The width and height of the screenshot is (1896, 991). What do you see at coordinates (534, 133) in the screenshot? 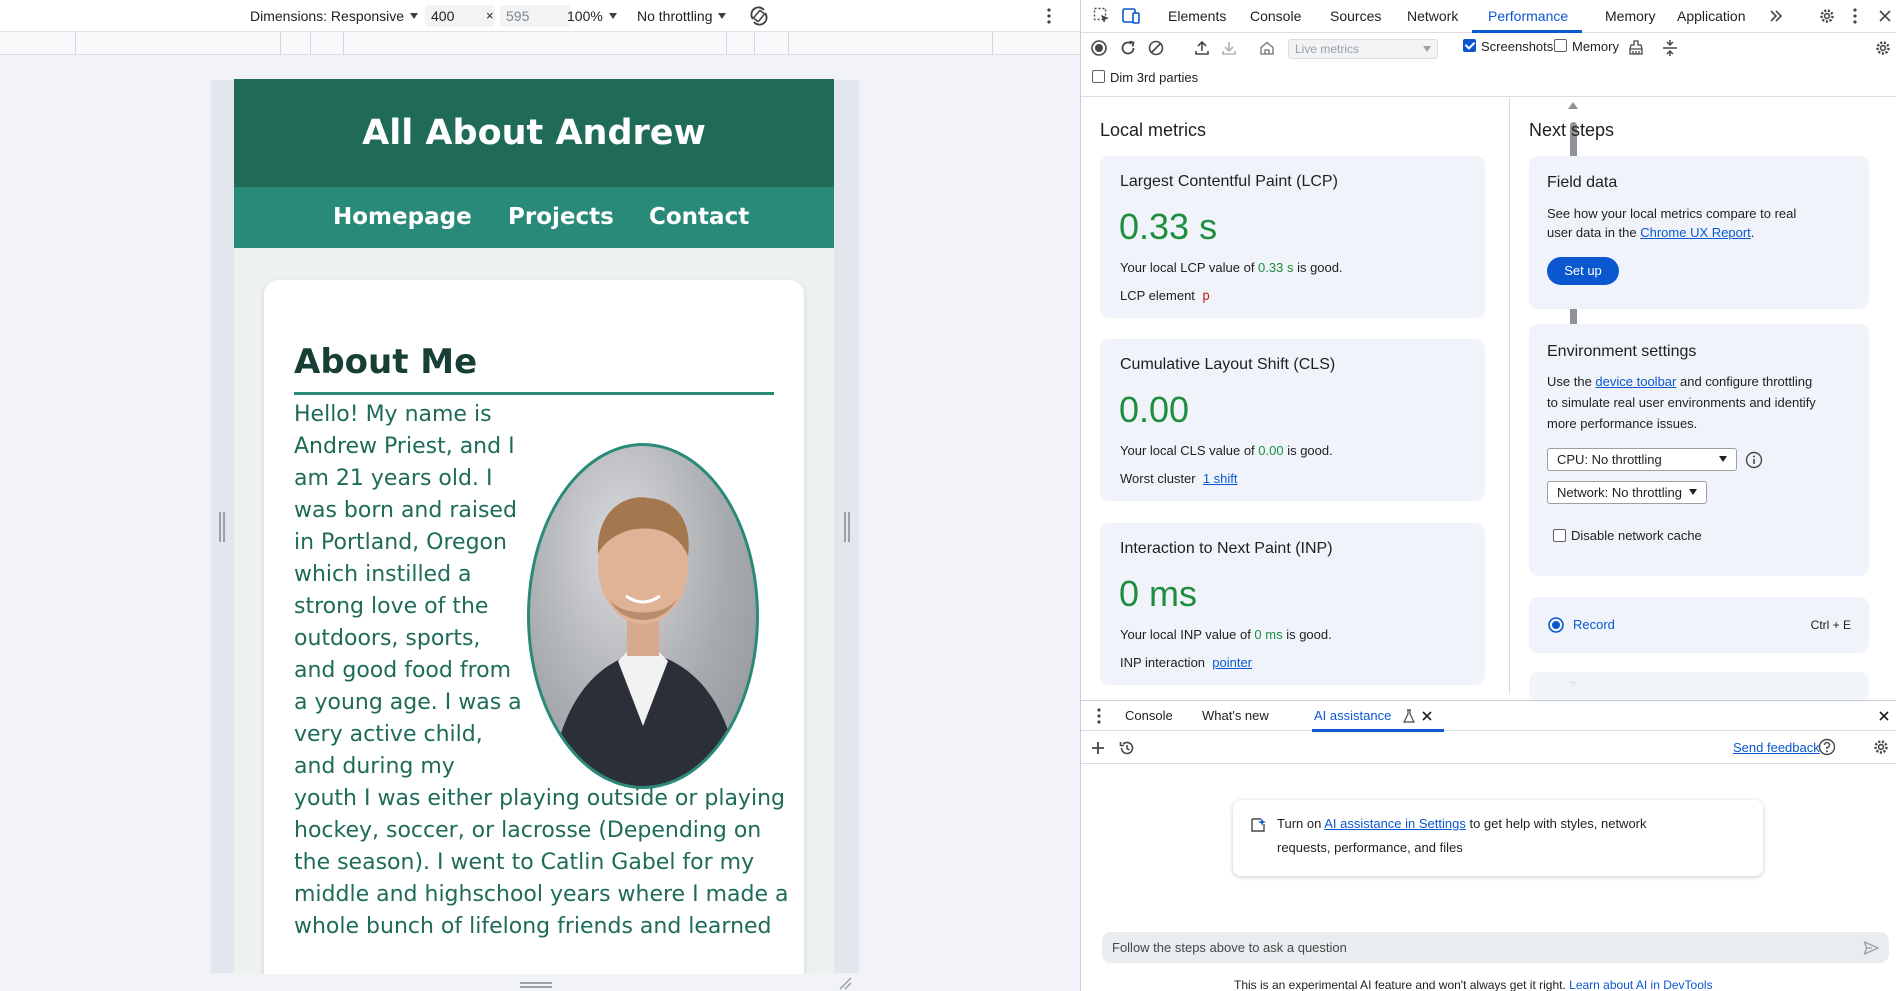
I see `site-title: All About Andrew` at bounding box center [534, 133].